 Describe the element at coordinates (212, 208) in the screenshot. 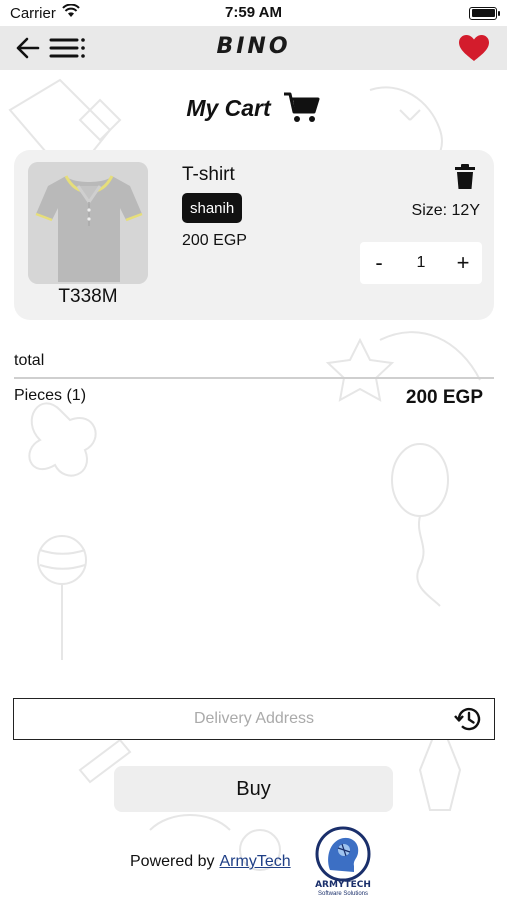

I see `color-badge: shanih` at that location.